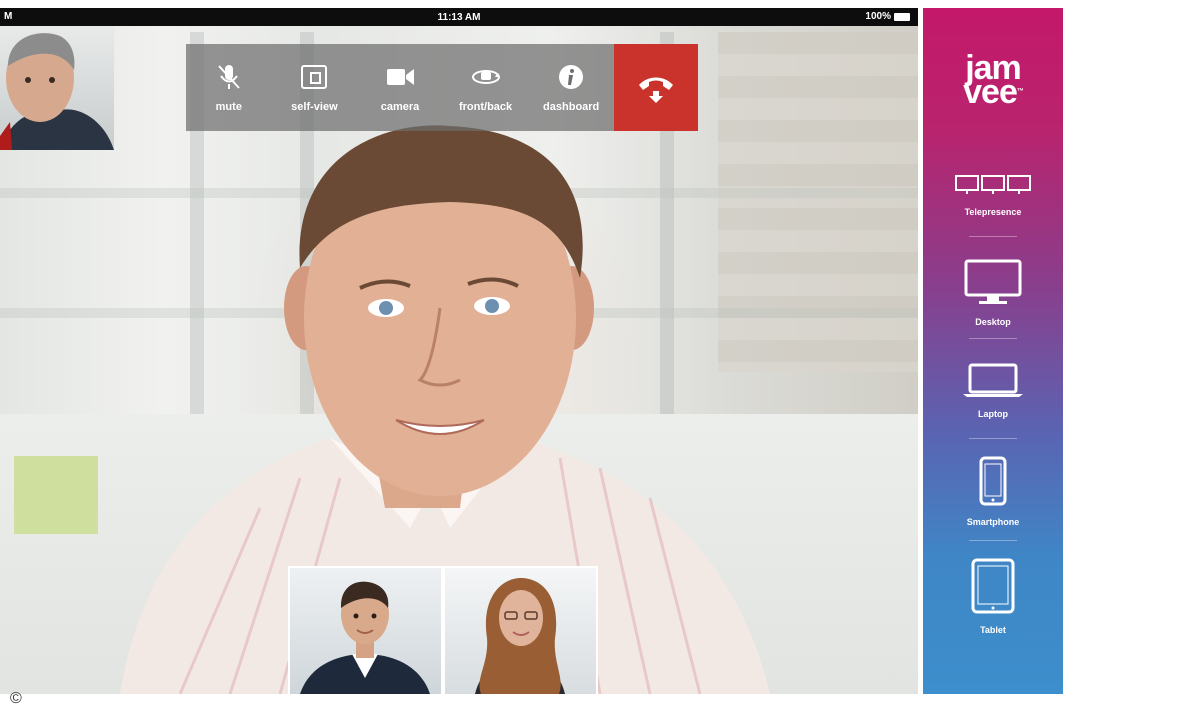 The image size is (1200, 720). I want to click on battery-percent: 100%, so click(878, 16).